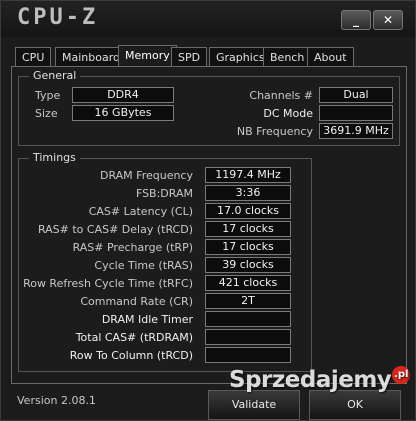 This screenshot has height=421, width=416. I want to click on version-label: Version 2.08.1, so click(56, 400).